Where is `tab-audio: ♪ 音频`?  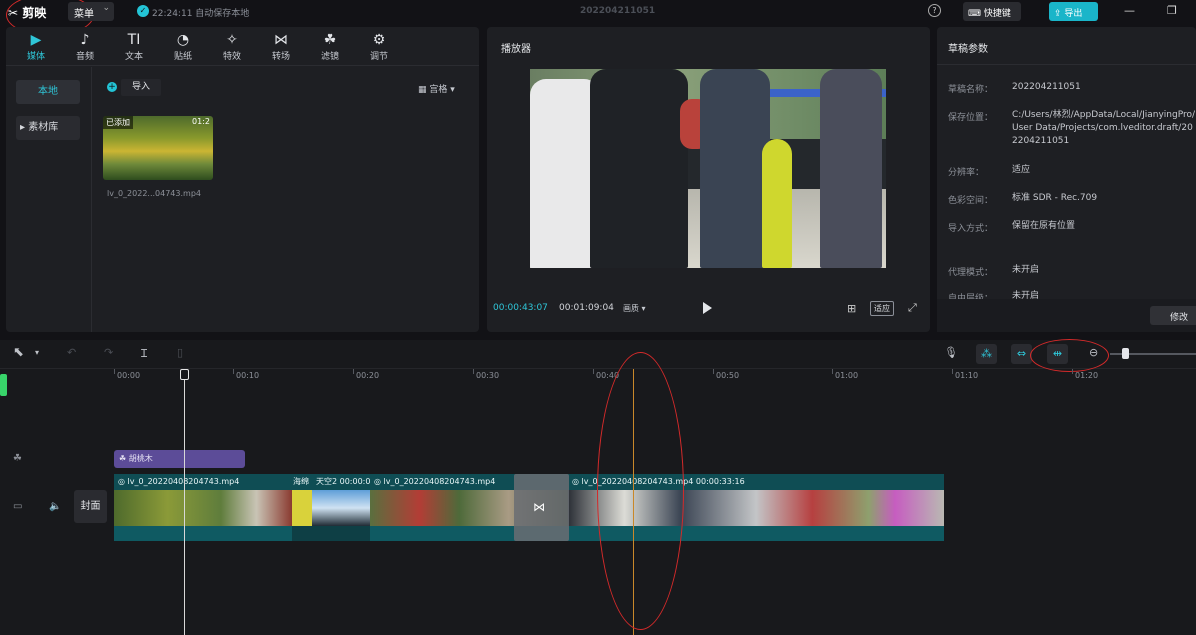 tab-audio: ♪ 音频 is located at coordinates (85, 48).